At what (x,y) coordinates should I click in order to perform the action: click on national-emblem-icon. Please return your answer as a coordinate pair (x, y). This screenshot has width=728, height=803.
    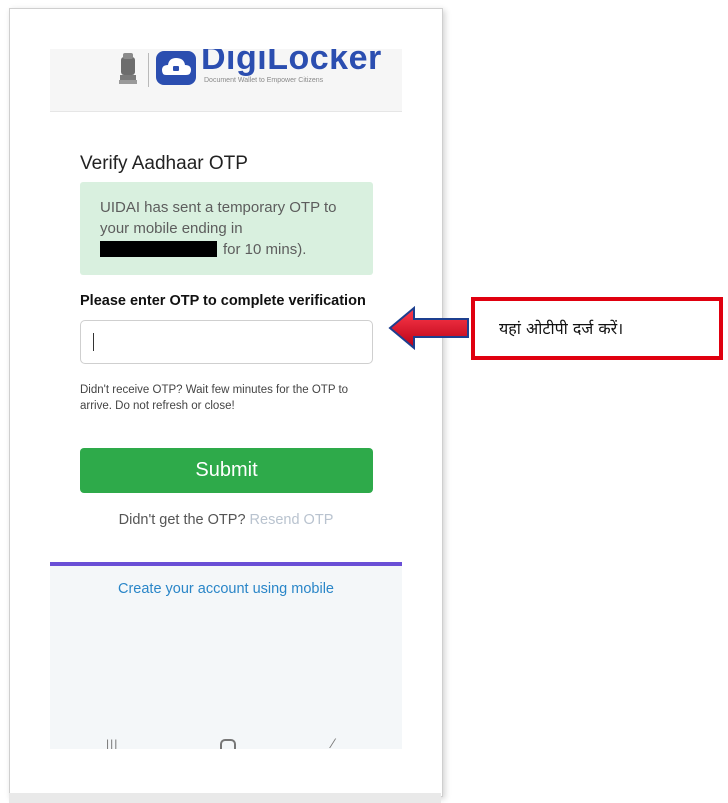
    Looking at the image, I should click on (128, 68).